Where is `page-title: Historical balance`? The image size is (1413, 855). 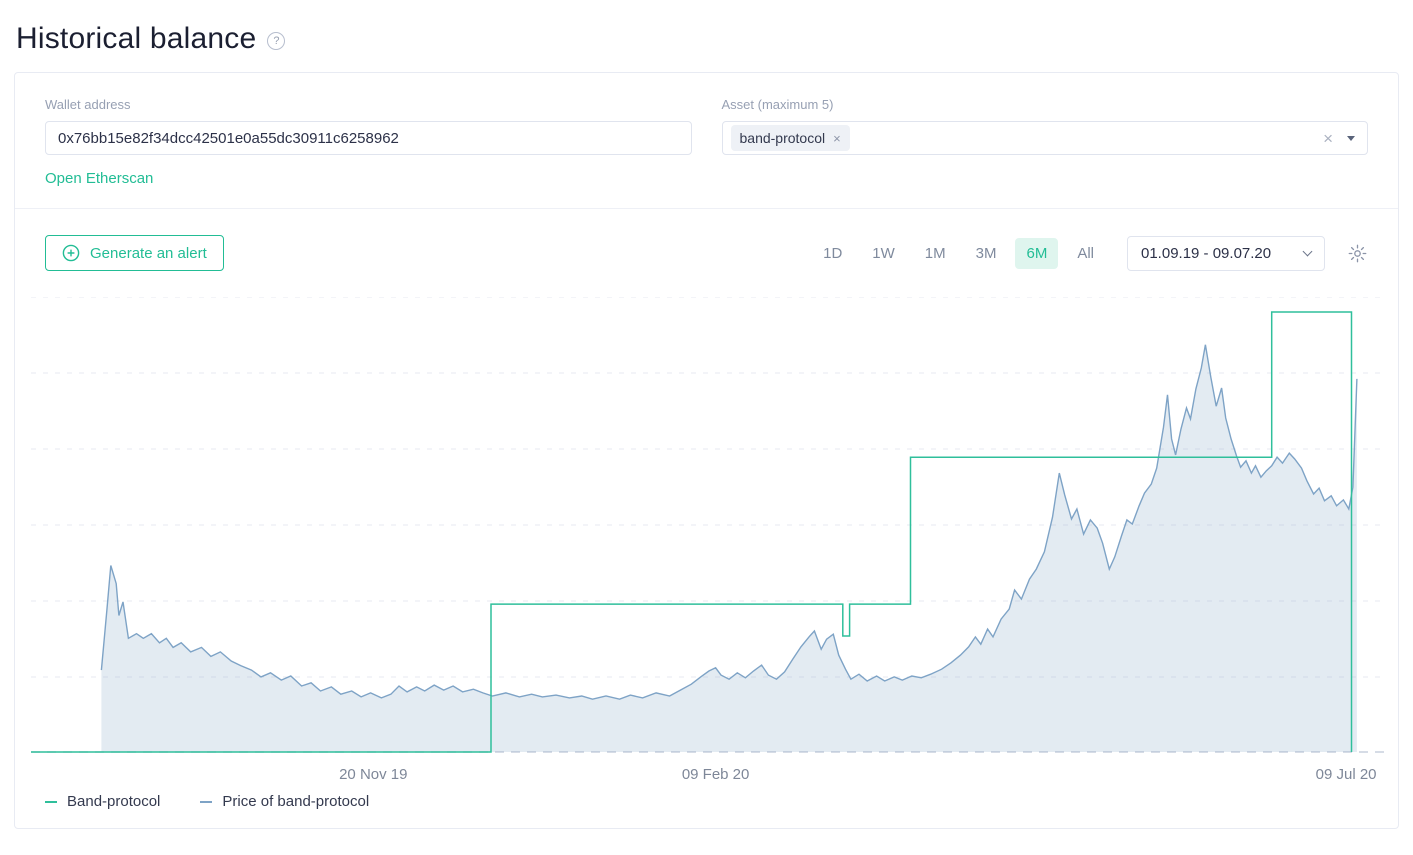
page-title: Historical balance is located at coordinates (136, 38).